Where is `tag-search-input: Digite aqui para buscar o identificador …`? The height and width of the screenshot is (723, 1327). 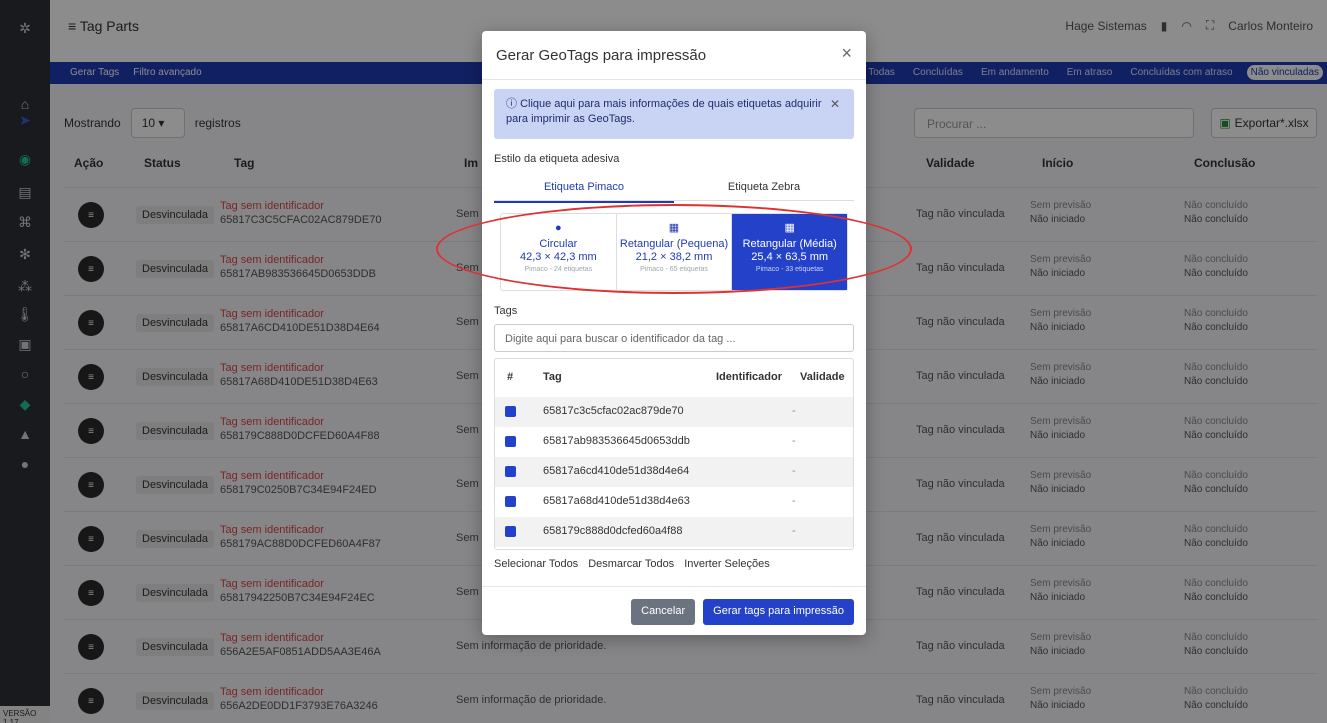 tag-search-input: Digite aqui para buscar o identificador … is located at coordinates (674, 338).